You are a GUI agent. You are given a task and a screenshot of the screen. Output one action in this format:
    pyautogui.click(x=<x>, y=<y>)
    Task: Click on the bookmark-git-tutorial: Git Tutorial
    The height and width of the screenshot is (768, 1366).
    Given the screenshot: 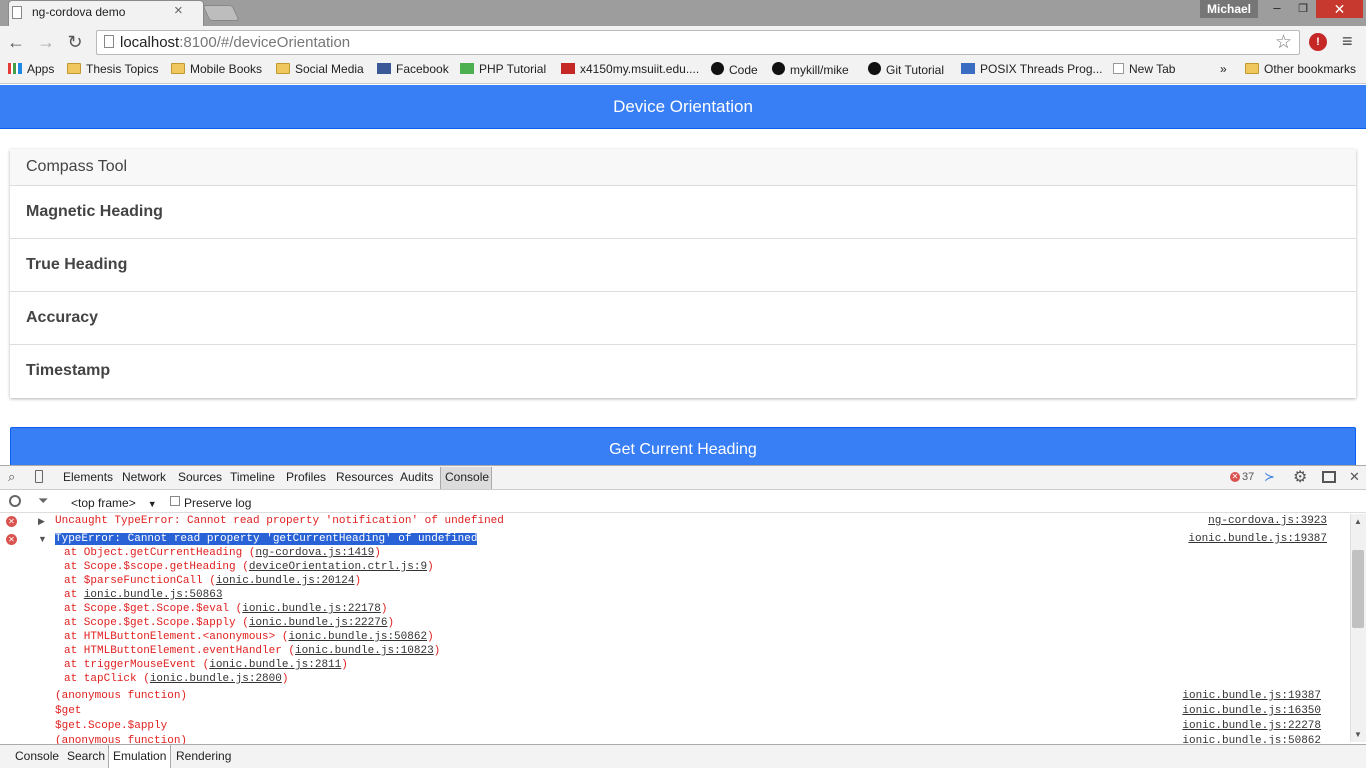 What is the action you would take?
    pyautogui.click(x=906, y=69)
    